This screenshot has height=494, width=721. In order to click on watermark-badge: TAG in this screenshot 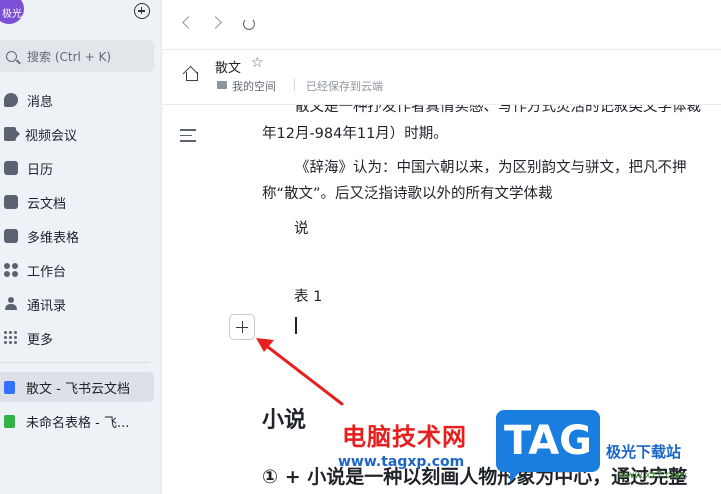, I will do `click(548, 446)`.